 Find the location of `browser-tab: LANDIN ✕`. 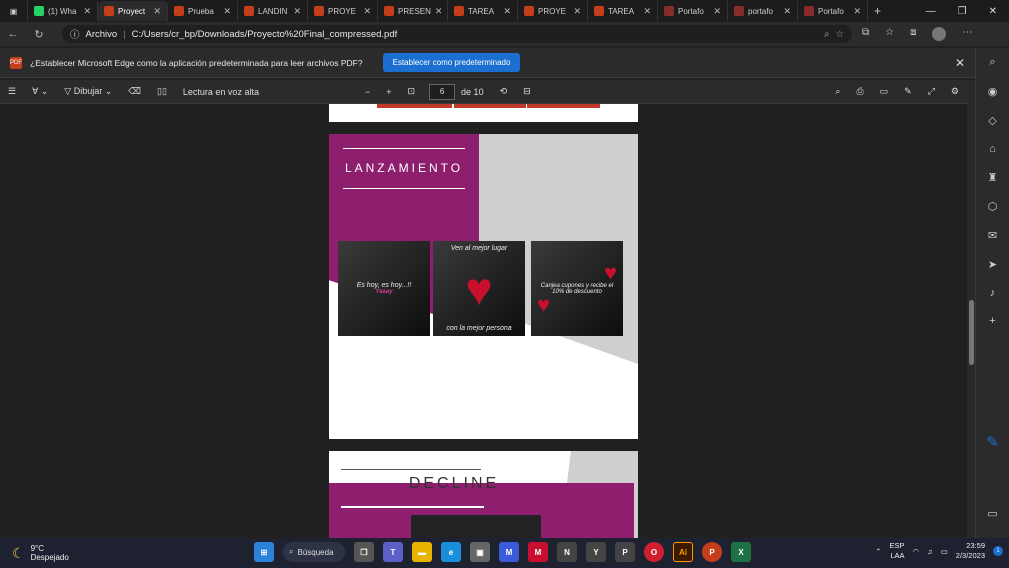

browser-tab: LANDIN ✕ is located at coordinates (273, 11).